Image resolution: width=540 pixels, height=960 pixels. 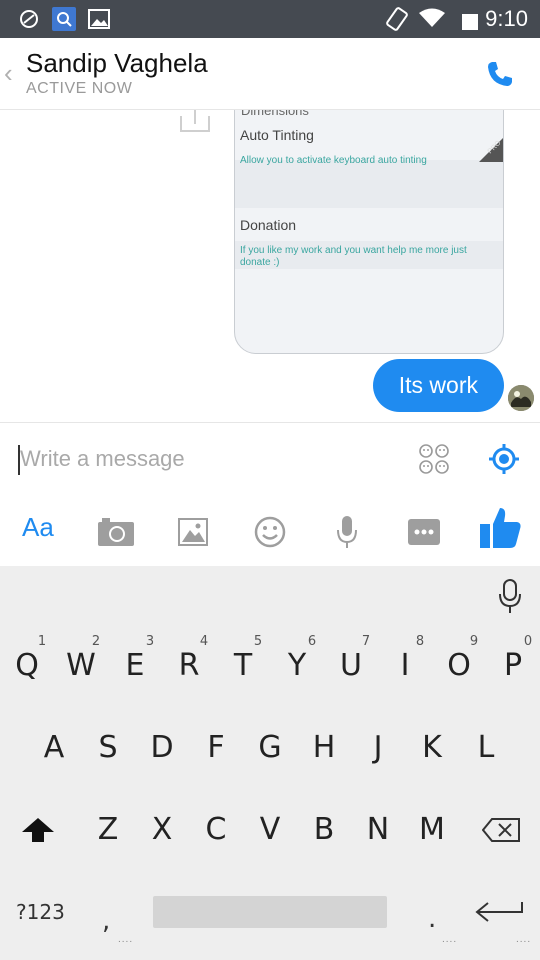 I want to click on key-u: U, so click(x=351, y=665).